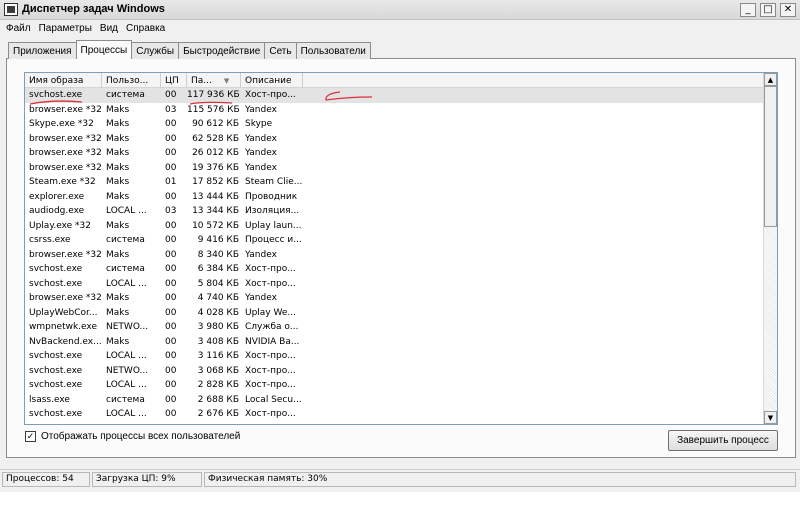 The height and width of the screenshot is (512, 800). Describe the element at coordinates (63, 80) in the screenshot. I see `column-header-image-name: Имя образа` at that location.